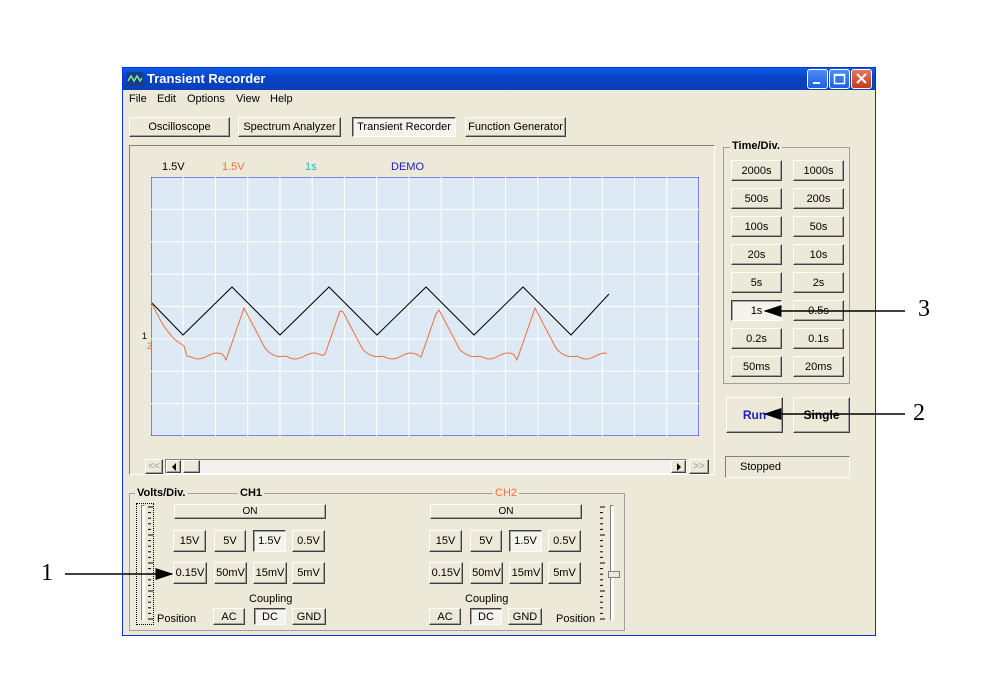 The image size is (1000, 700). What do you see at coordinates (308, 541) in the screenshot?
I see `ch1-range-0_5V: 0.5V` at bounding box center [308, 541].